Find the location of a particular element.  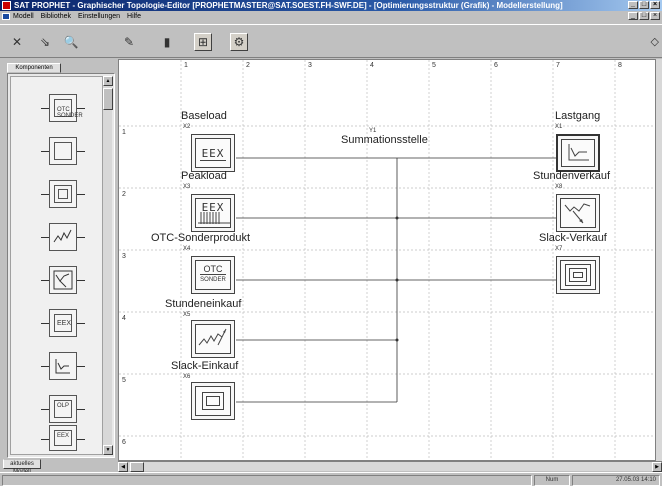

otc-sonderprodukt-id: X4 is located at coordinates (187, 249).